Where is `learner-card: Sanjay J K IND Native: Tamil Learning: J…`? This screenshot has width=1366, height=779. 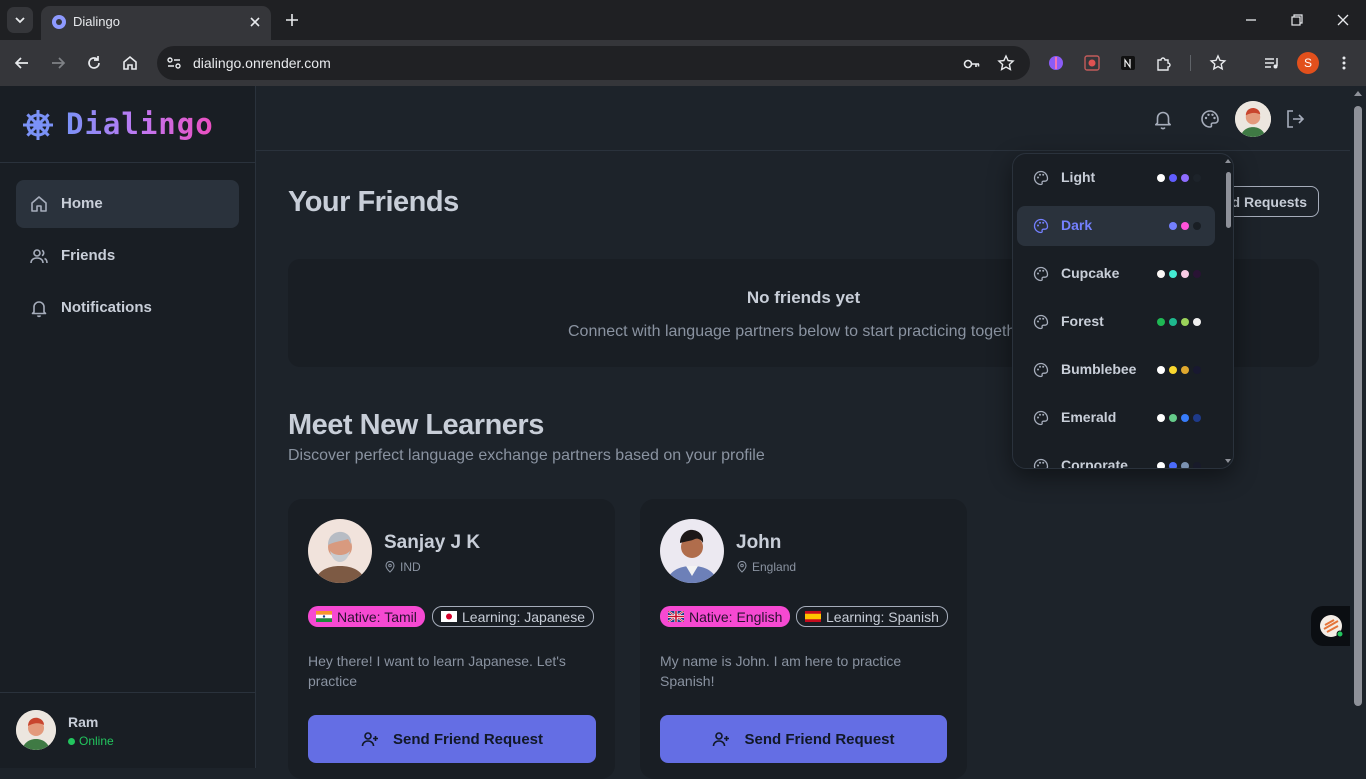 learner-card: Sanjay J K IND Native: Tamil Learning: J… is located at coordinates (451, 639).